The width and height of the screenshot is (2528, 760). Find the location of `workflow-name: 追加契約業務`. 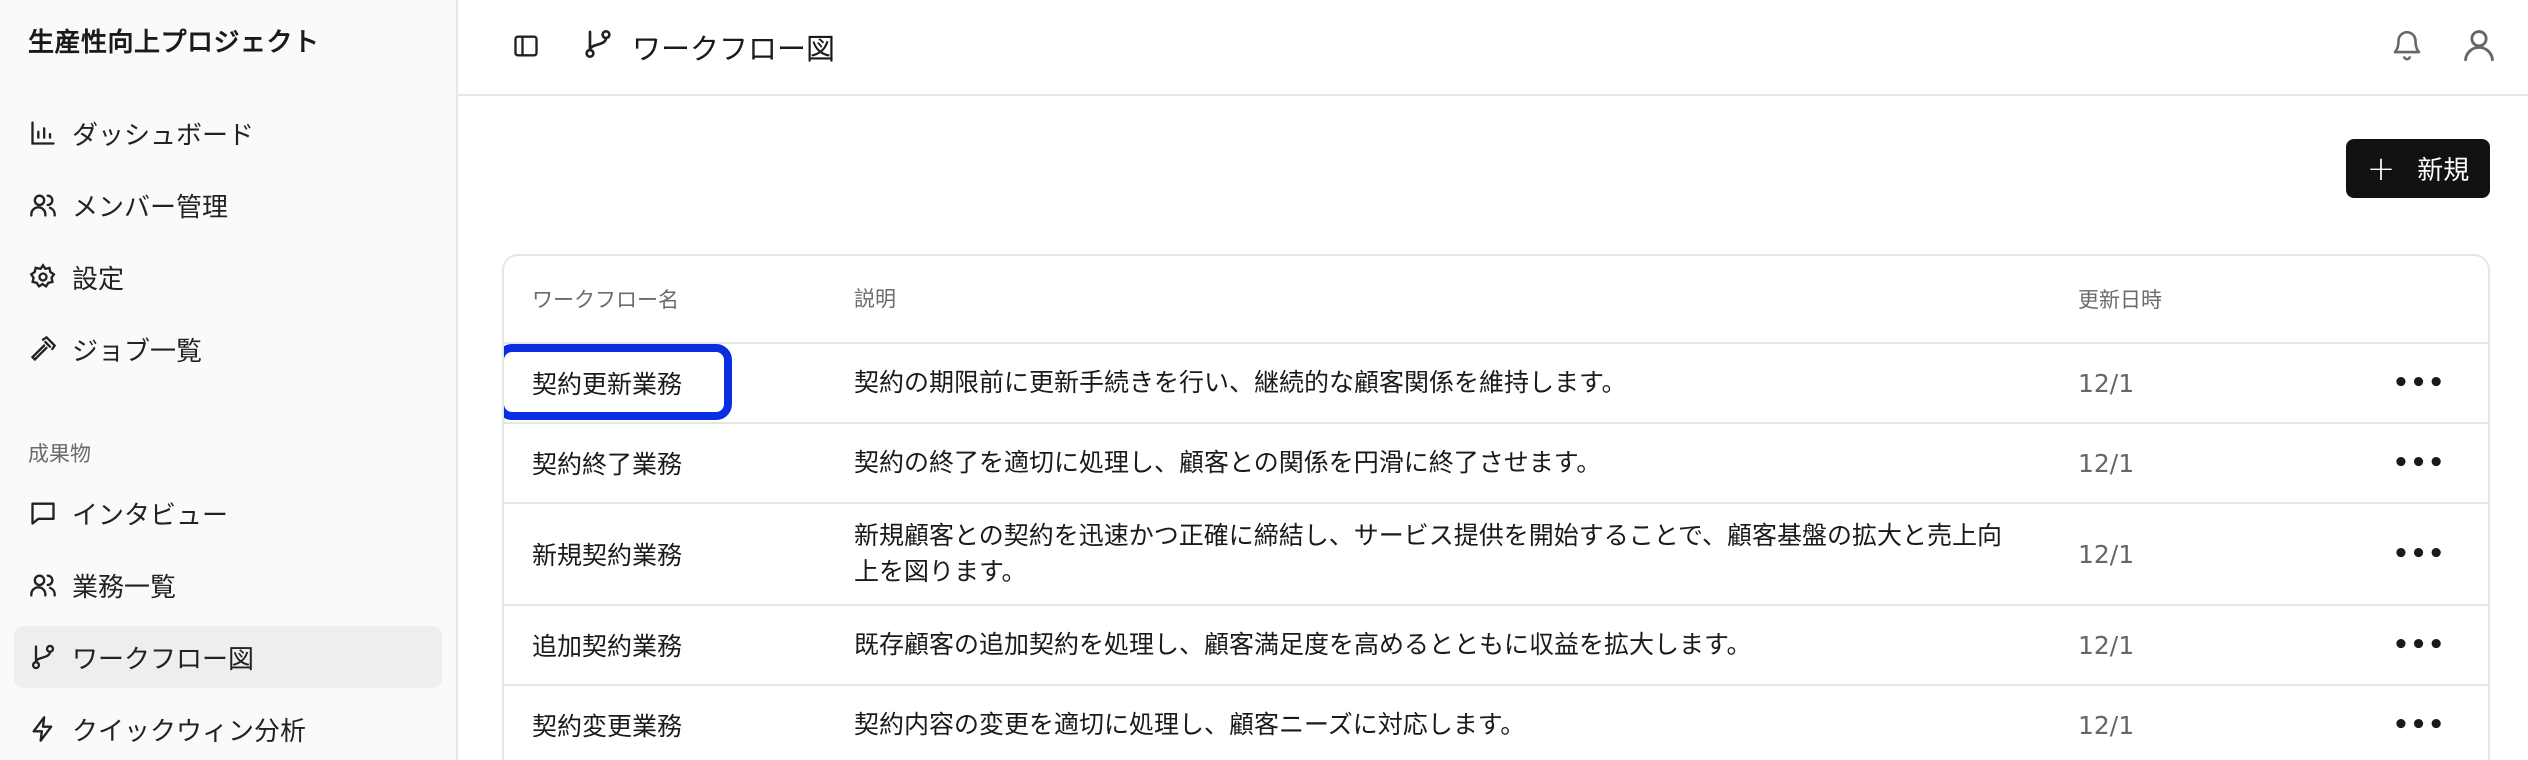

workflow-name: 追加契約業務 is located at coordinates (682, 645).